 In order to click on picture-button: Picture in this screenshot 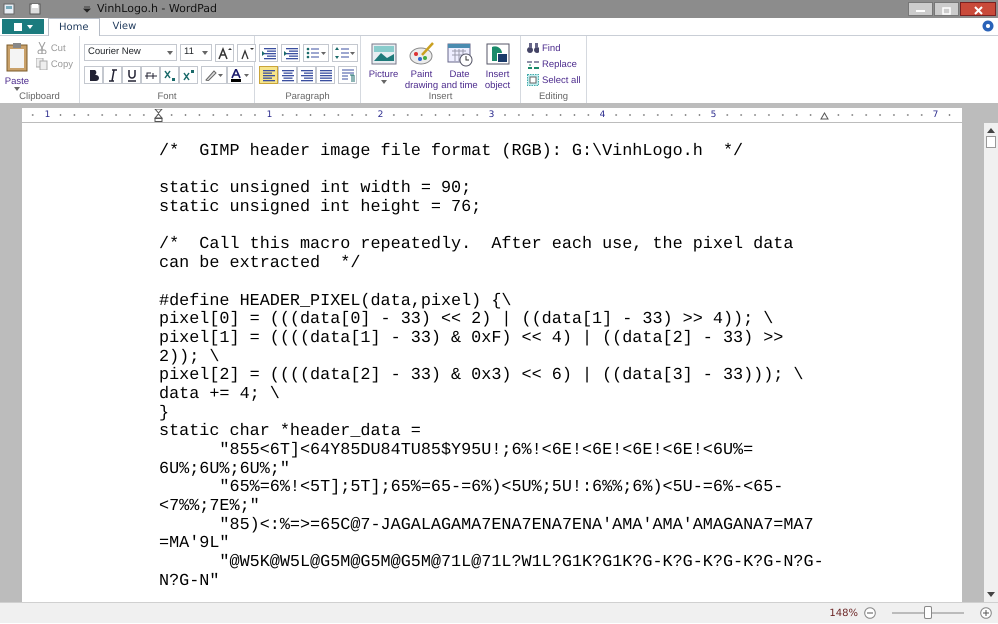, I will do `click(383, 66)`.